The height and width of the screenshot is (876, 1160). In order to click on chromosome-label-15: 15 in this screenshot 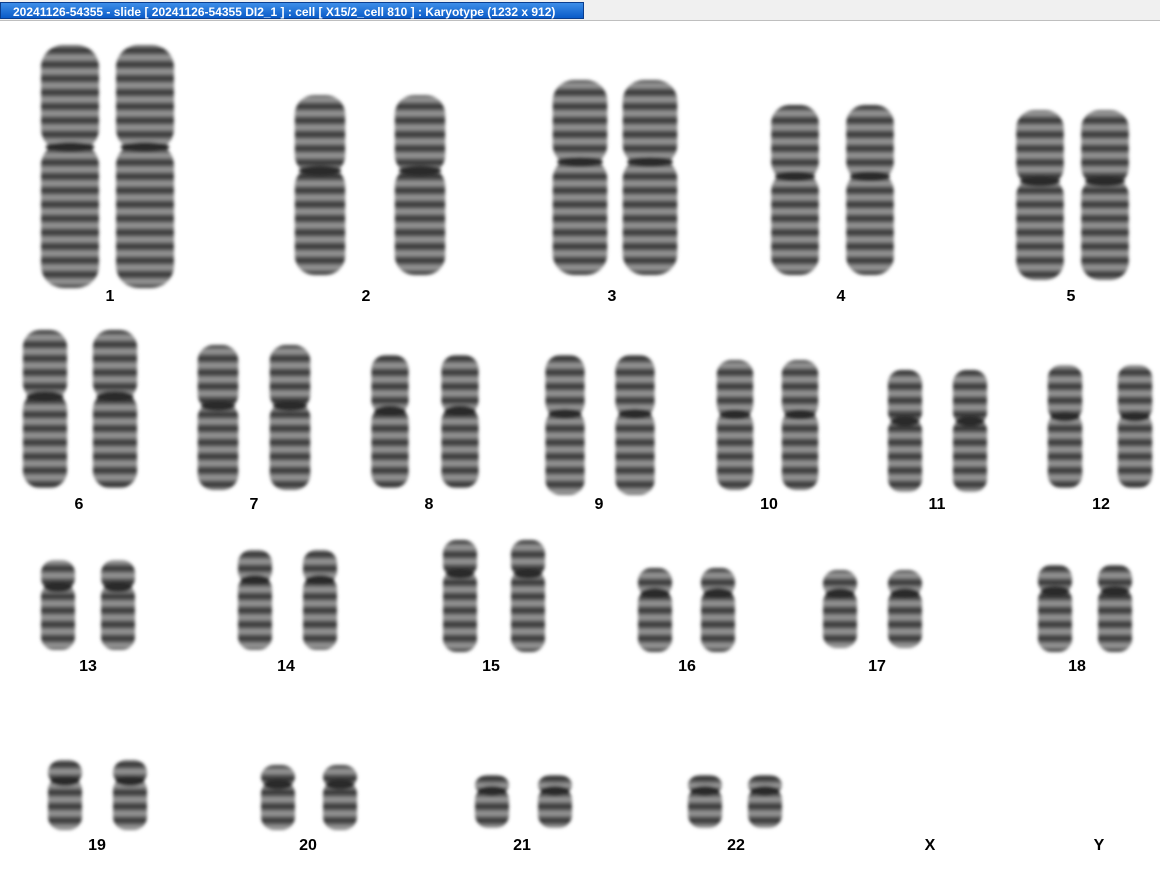, I will do `click(491, 666)`.